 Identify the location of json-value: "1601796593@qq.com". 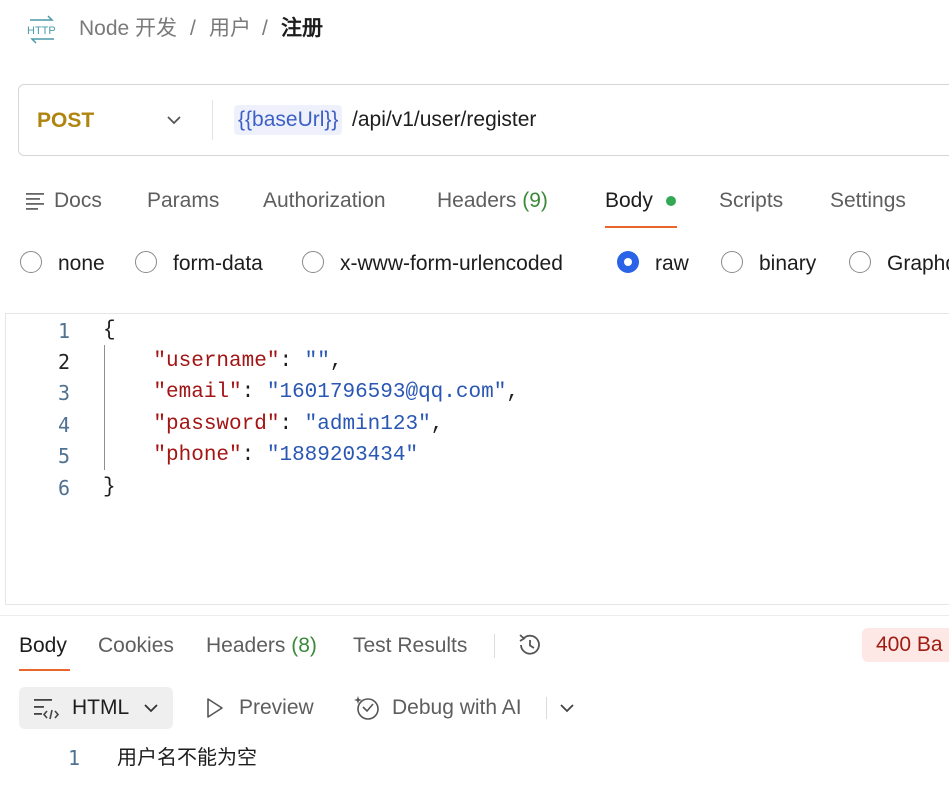
(386, 392).